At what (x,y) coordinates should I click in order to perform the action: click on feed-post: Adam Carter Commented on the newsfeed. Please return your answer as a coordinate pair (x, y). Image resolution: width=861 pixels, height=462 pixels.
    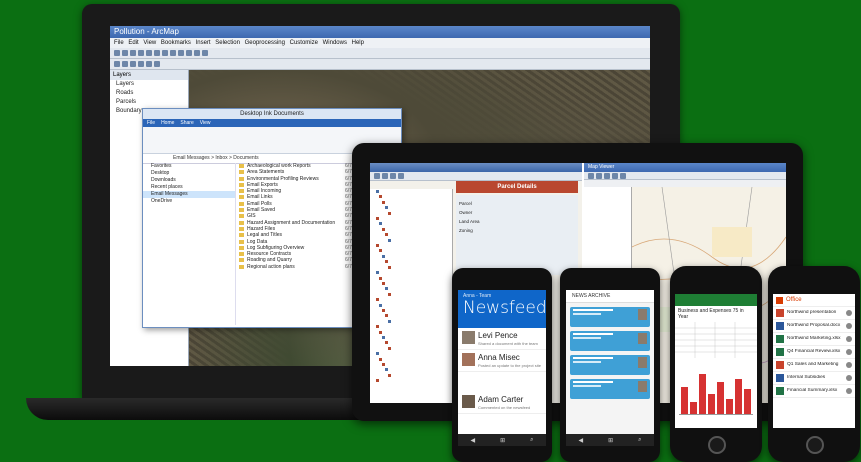
    Looking at the image, I should click on (502, 403).